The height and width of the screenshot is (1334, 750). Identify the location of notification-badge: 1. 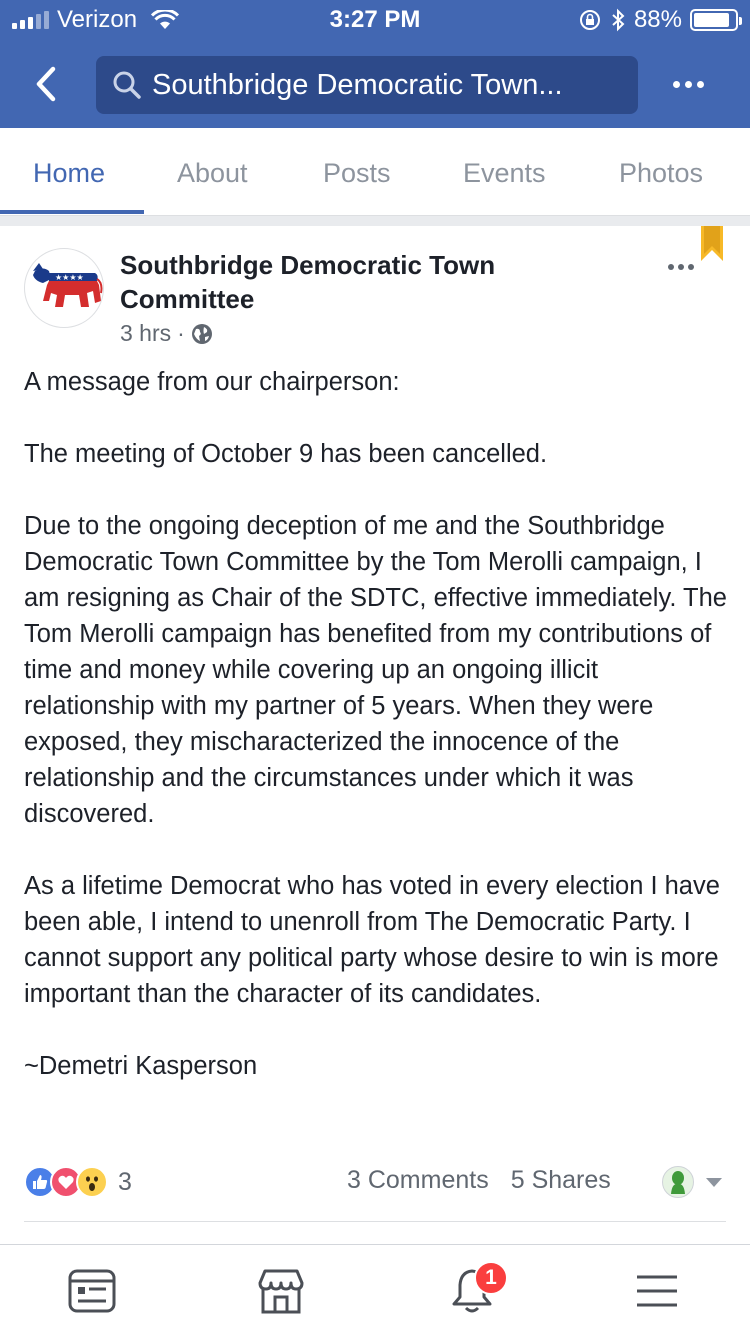
(491, 1278).